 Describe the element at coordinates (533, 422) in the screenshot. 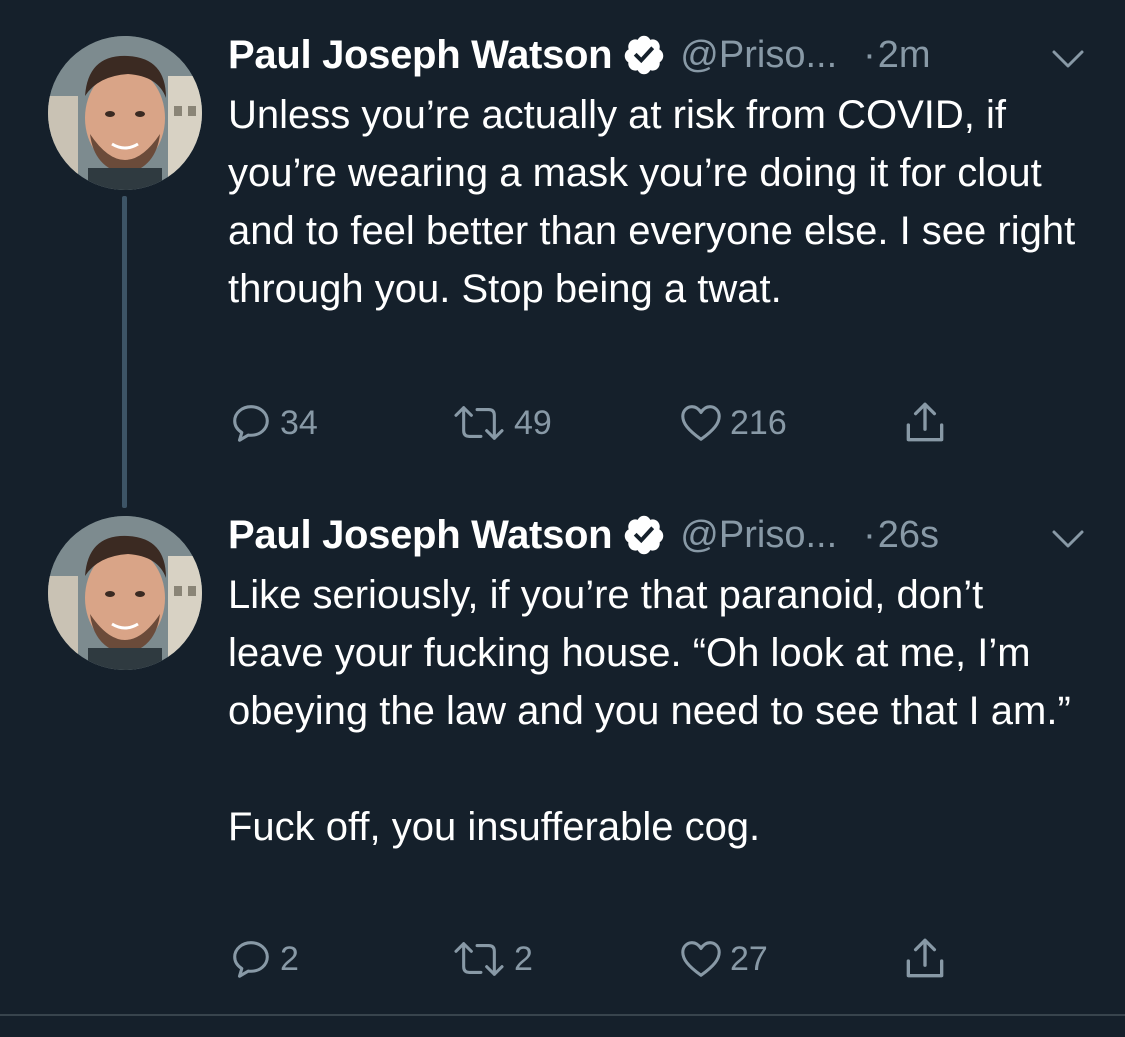

I see `retweet-count: 49` at that location.